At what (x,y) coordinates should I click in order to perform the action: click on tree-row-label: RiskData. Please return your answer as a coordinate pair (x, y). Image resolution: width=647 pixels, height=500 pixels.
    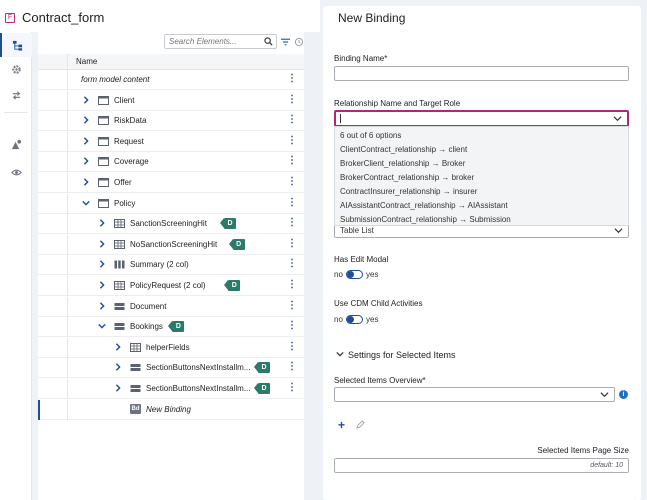
    Looking at the image, I should click on (130, 121).